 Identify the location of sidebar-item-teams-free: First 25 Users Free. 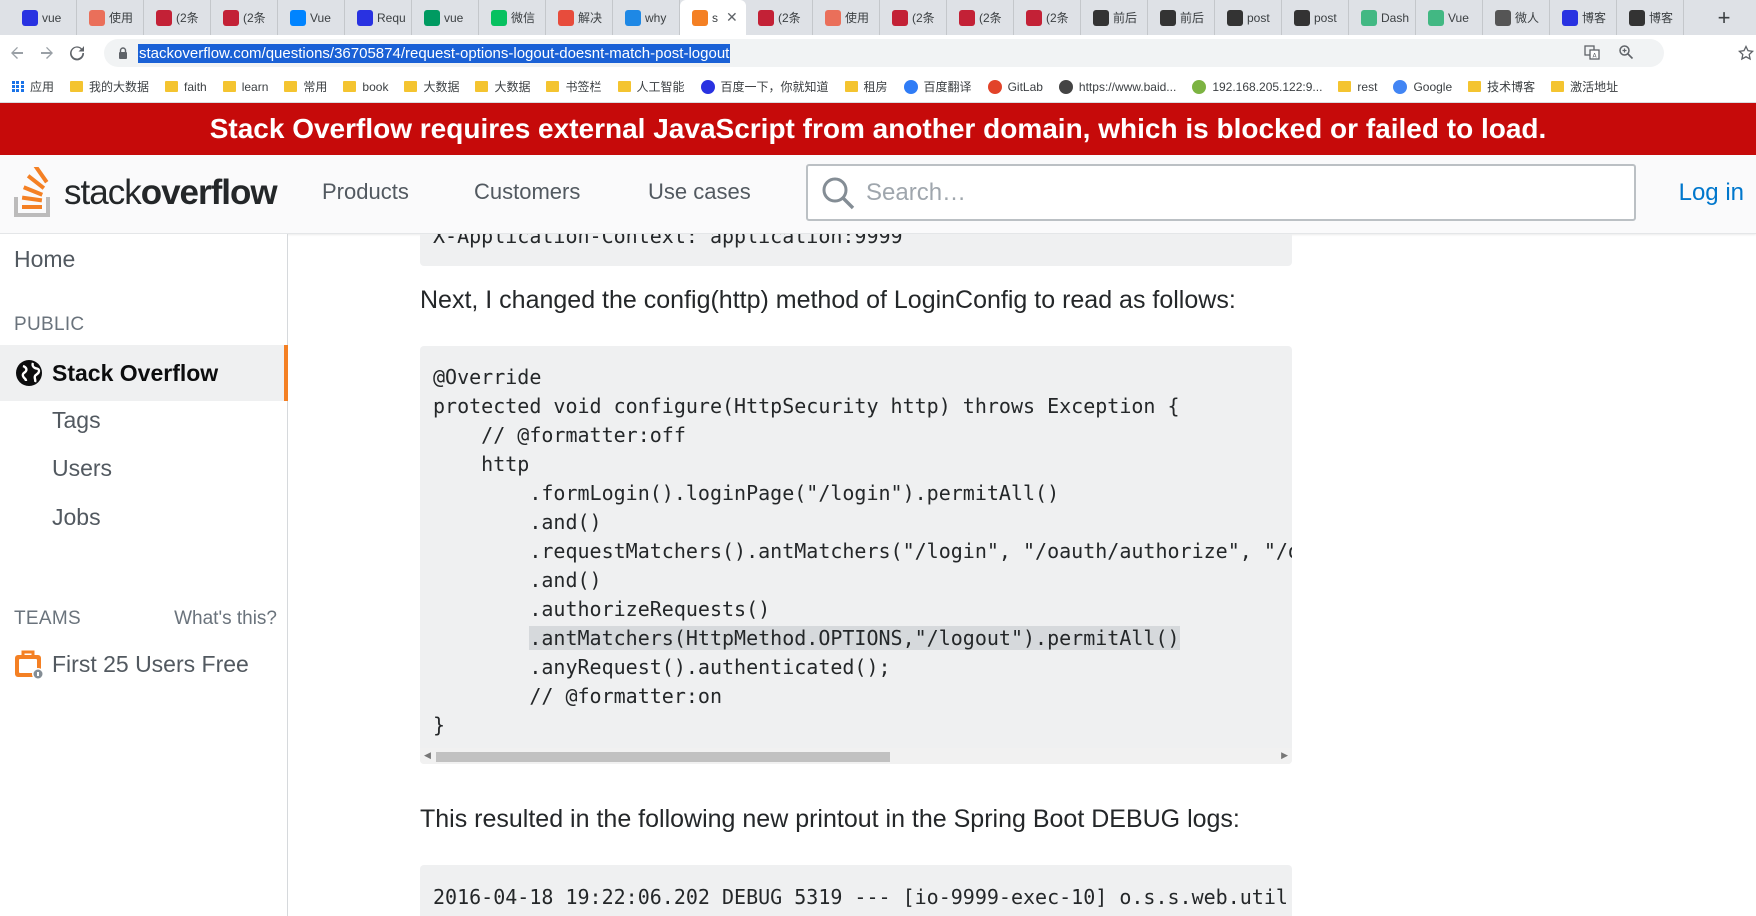
(131, 664).